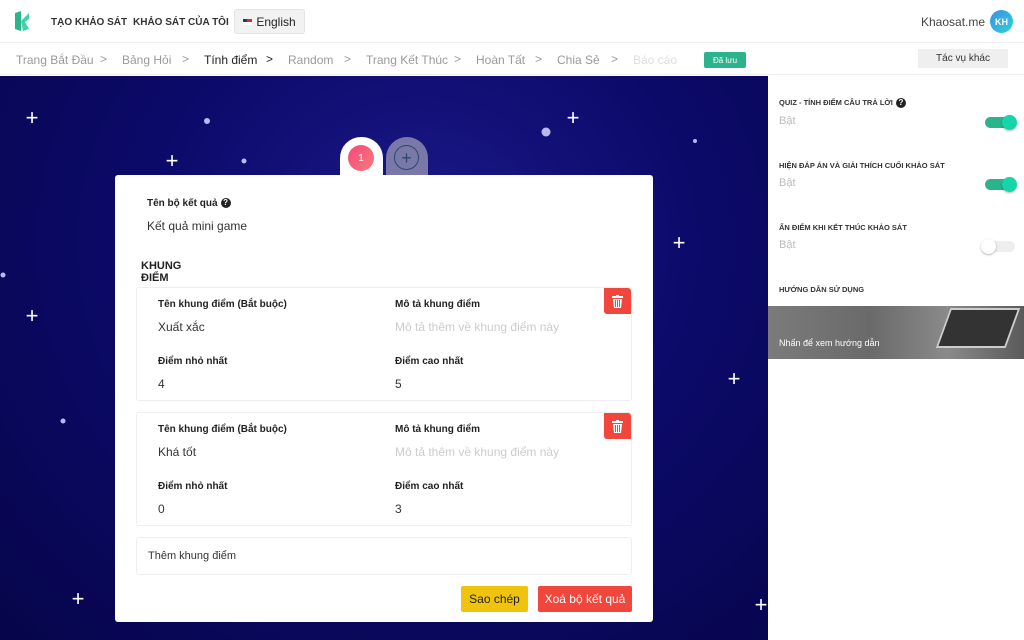 Image resolution: width=1024 pixels, height=640 pixels. I want to click on avatar: KH, so click(1001, 21).